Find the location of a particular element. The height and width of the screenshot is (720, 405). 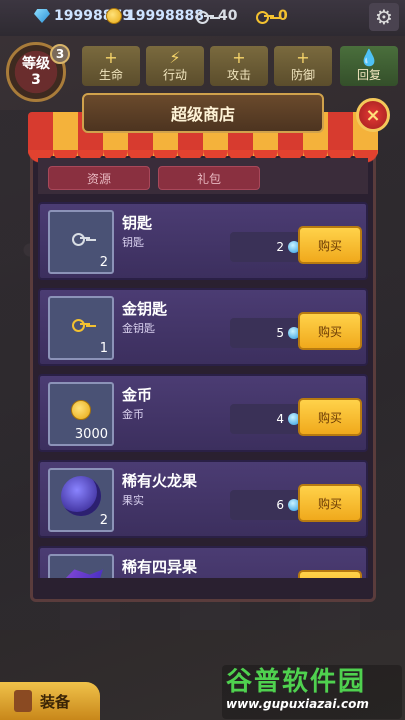

watermark-url: www.gupuxiazai.com is located at coordinates (297, 704).